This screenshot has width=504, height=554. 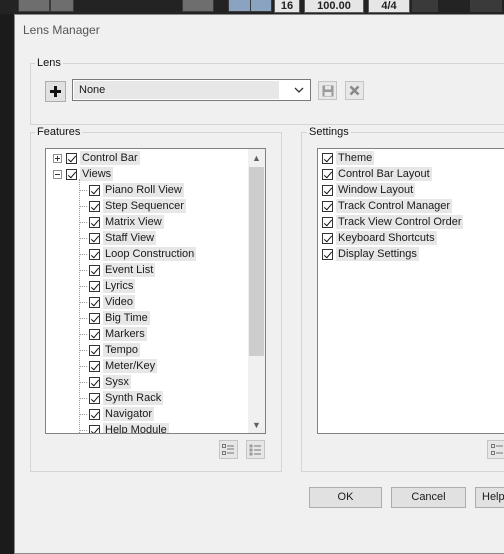 I want to click on save-lens-button, so click(x=327, y=90).